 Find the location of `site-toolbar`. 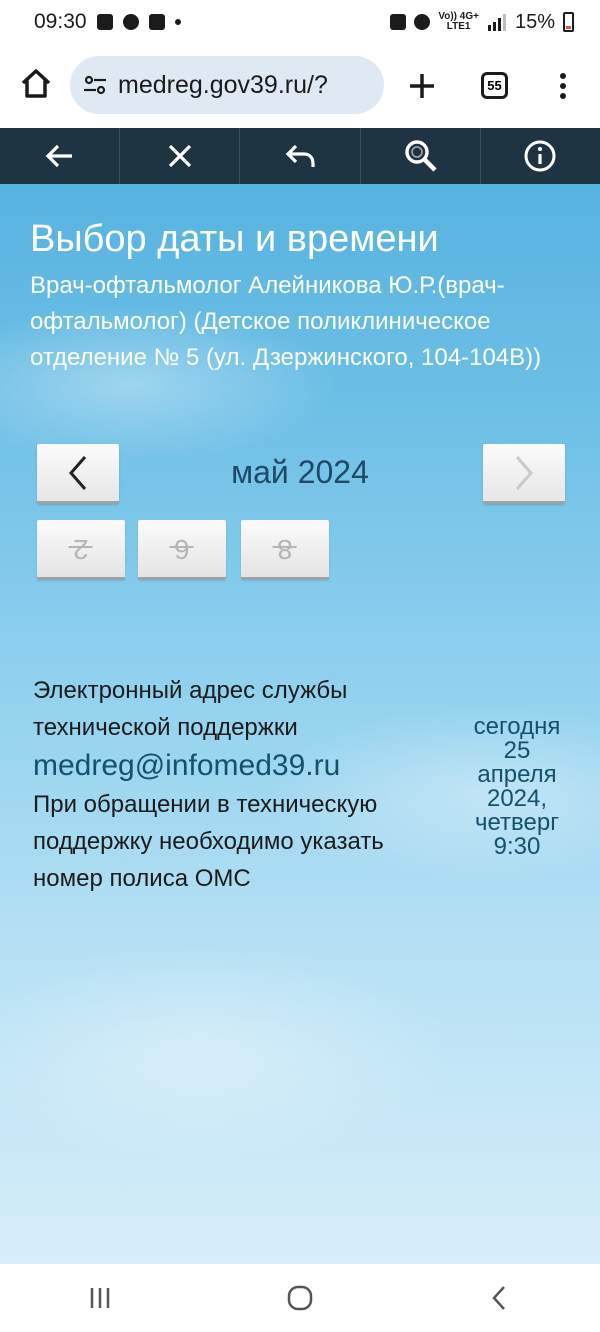

site-toolbar is located at coordinates (300, 156).